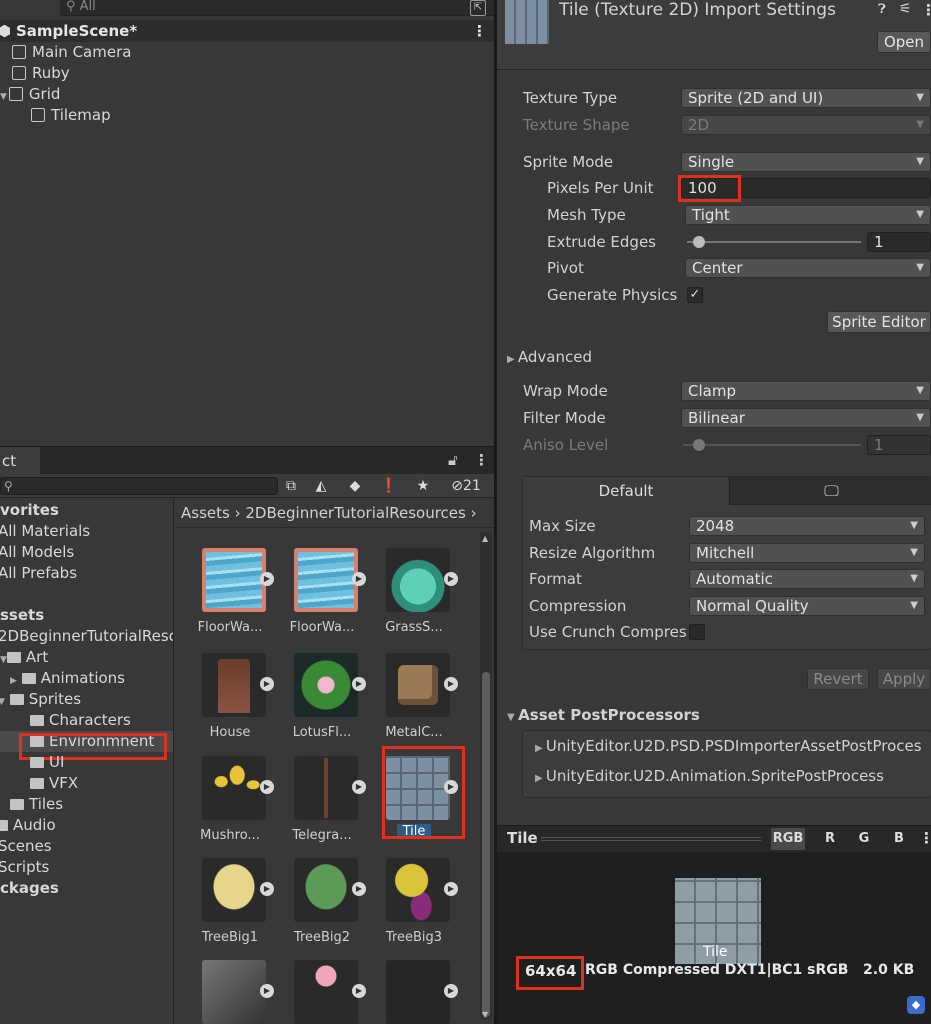 The image size is (931, 1024). What do you see at coordinates (864, 839) in the screenshot?
I see `channel-g-button: G` at bounding box center [864, 839].